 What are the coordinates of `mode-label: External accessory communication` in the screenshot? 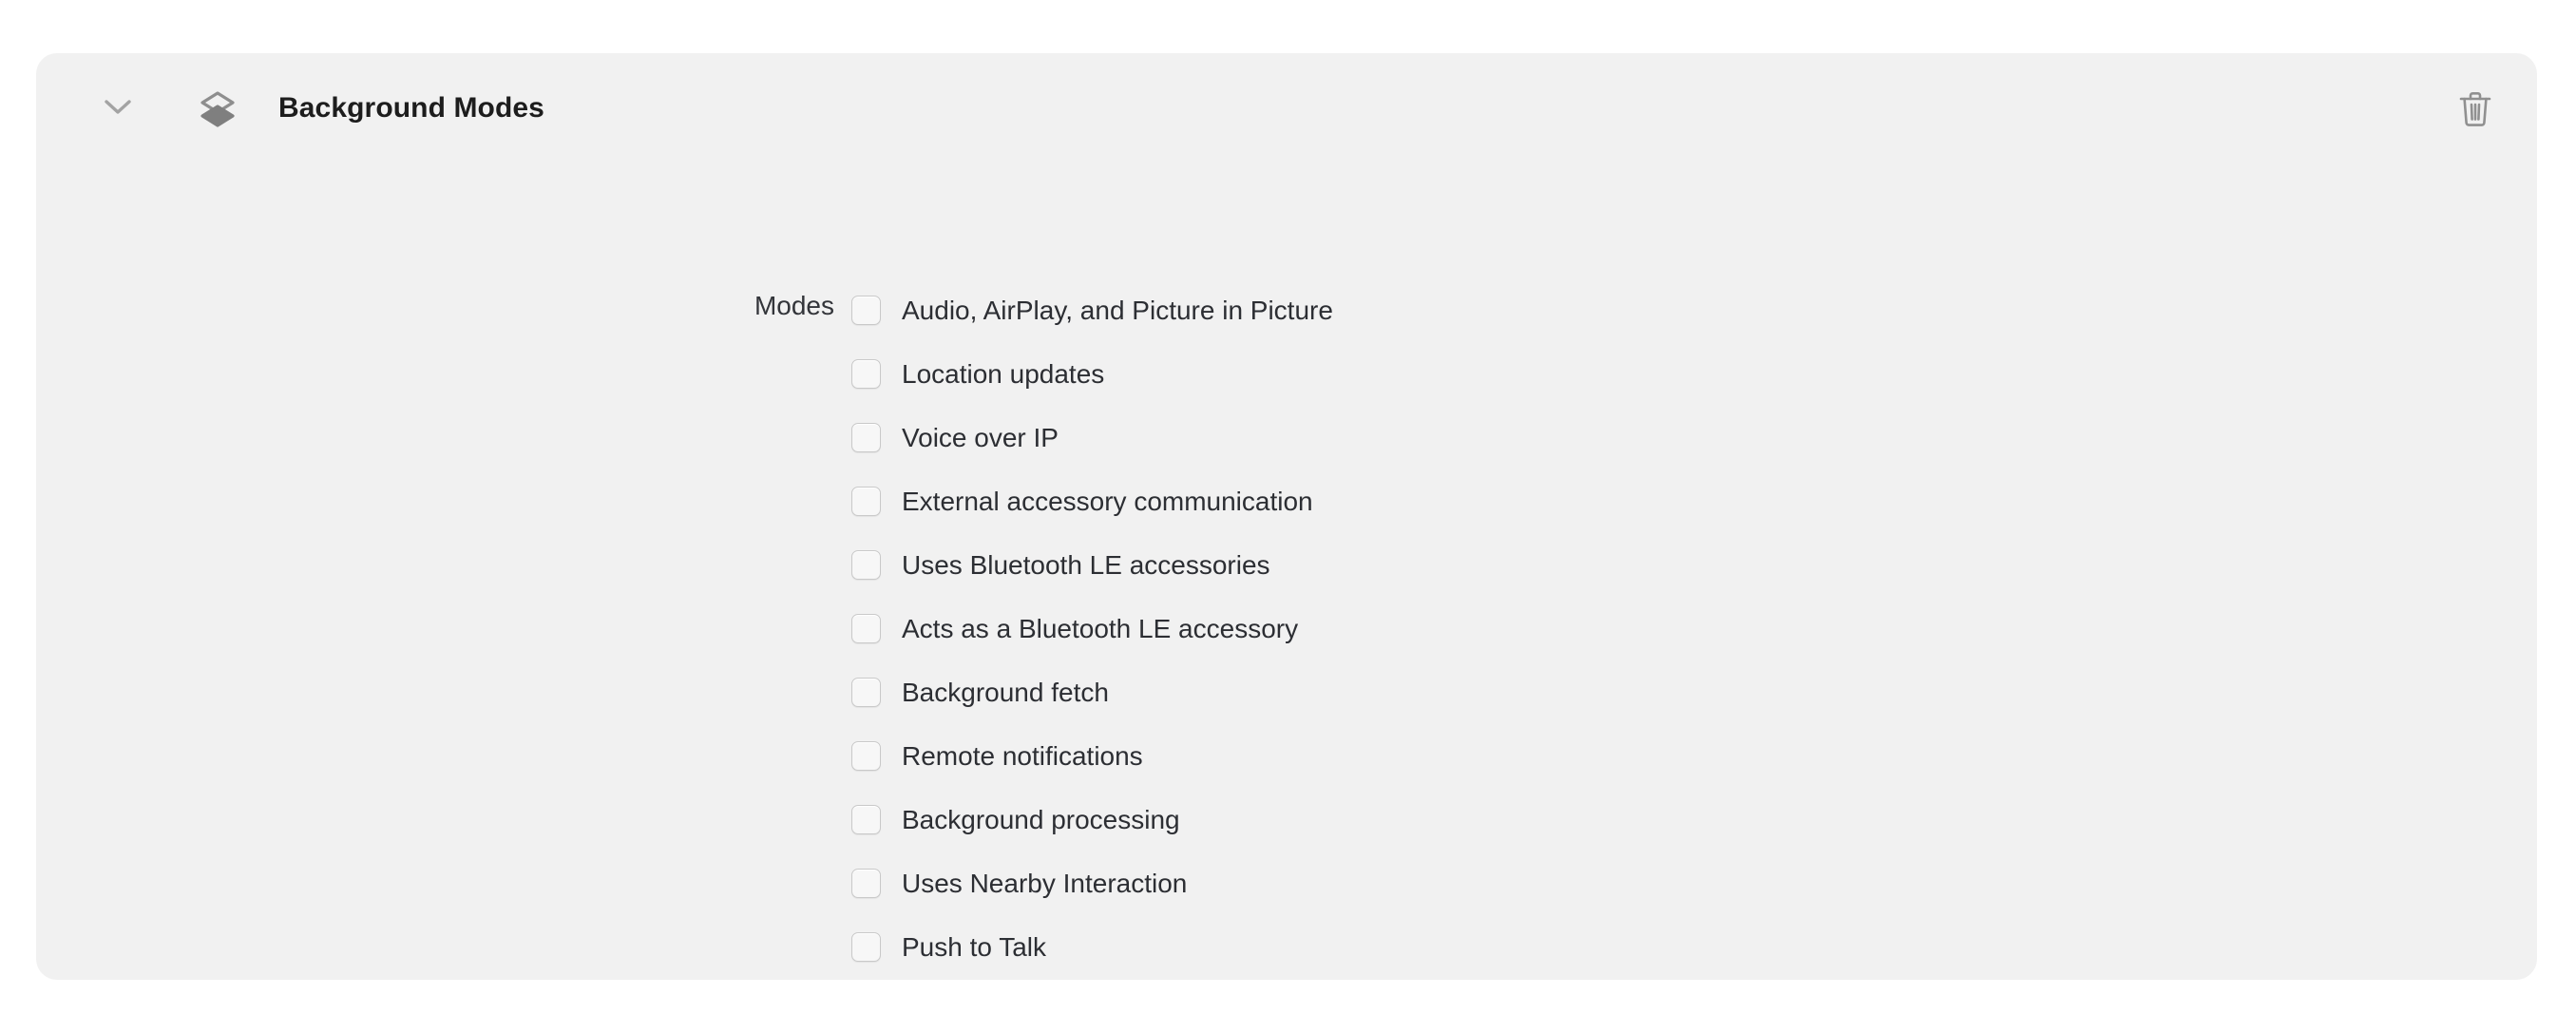 It's located at (1107, 501).